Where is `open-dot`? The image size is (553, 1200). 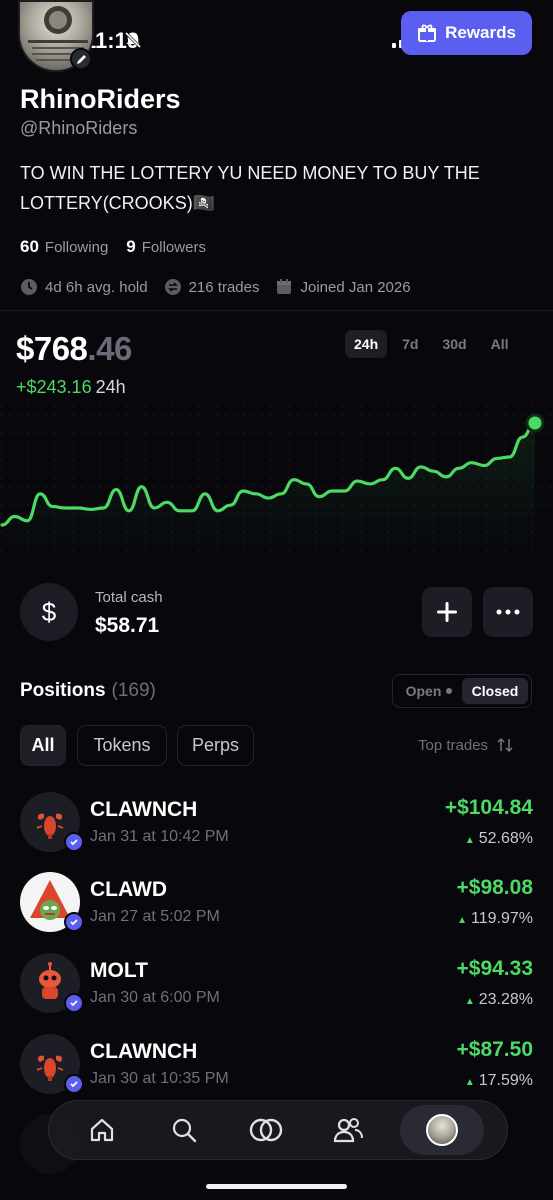 open-dot is located at coordinates (449, 691).